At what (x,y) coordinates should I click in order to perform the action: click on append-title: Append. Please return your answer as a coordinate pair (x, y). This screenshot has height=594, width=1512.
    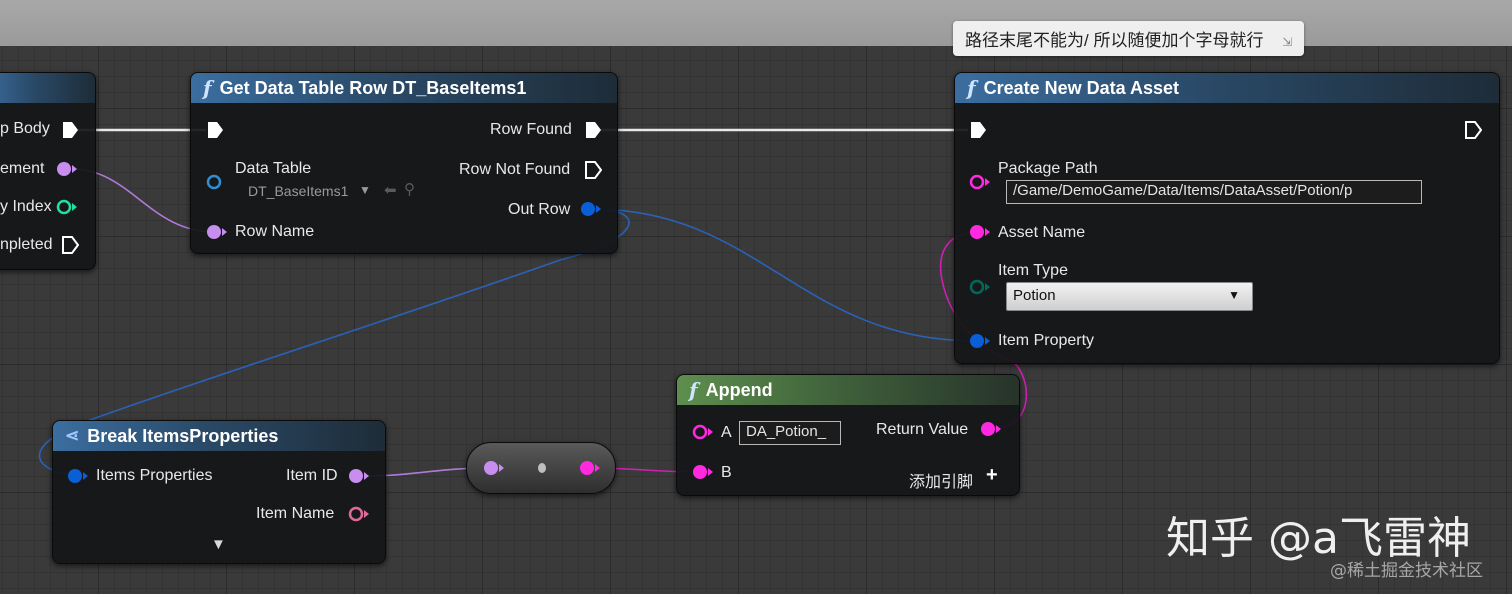
    Looking at the image, I should click on (739, 389).